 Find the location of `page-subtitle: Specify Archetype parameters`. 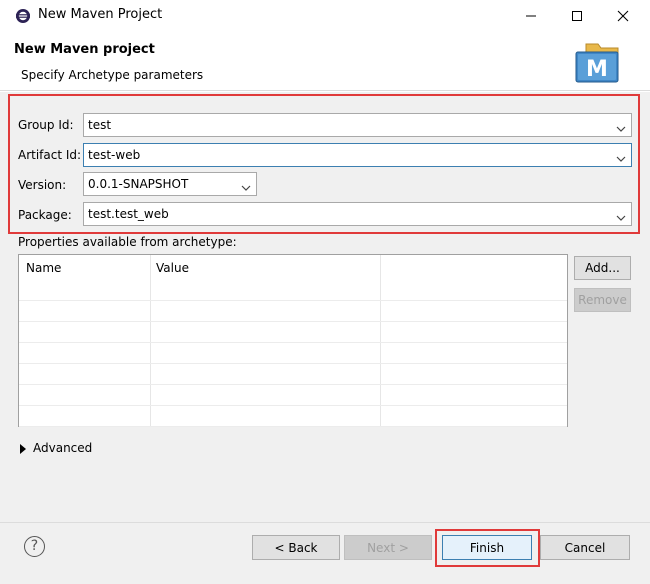

page-subtitle: Specify Archetype parameters is located at coordinates (112, 75).